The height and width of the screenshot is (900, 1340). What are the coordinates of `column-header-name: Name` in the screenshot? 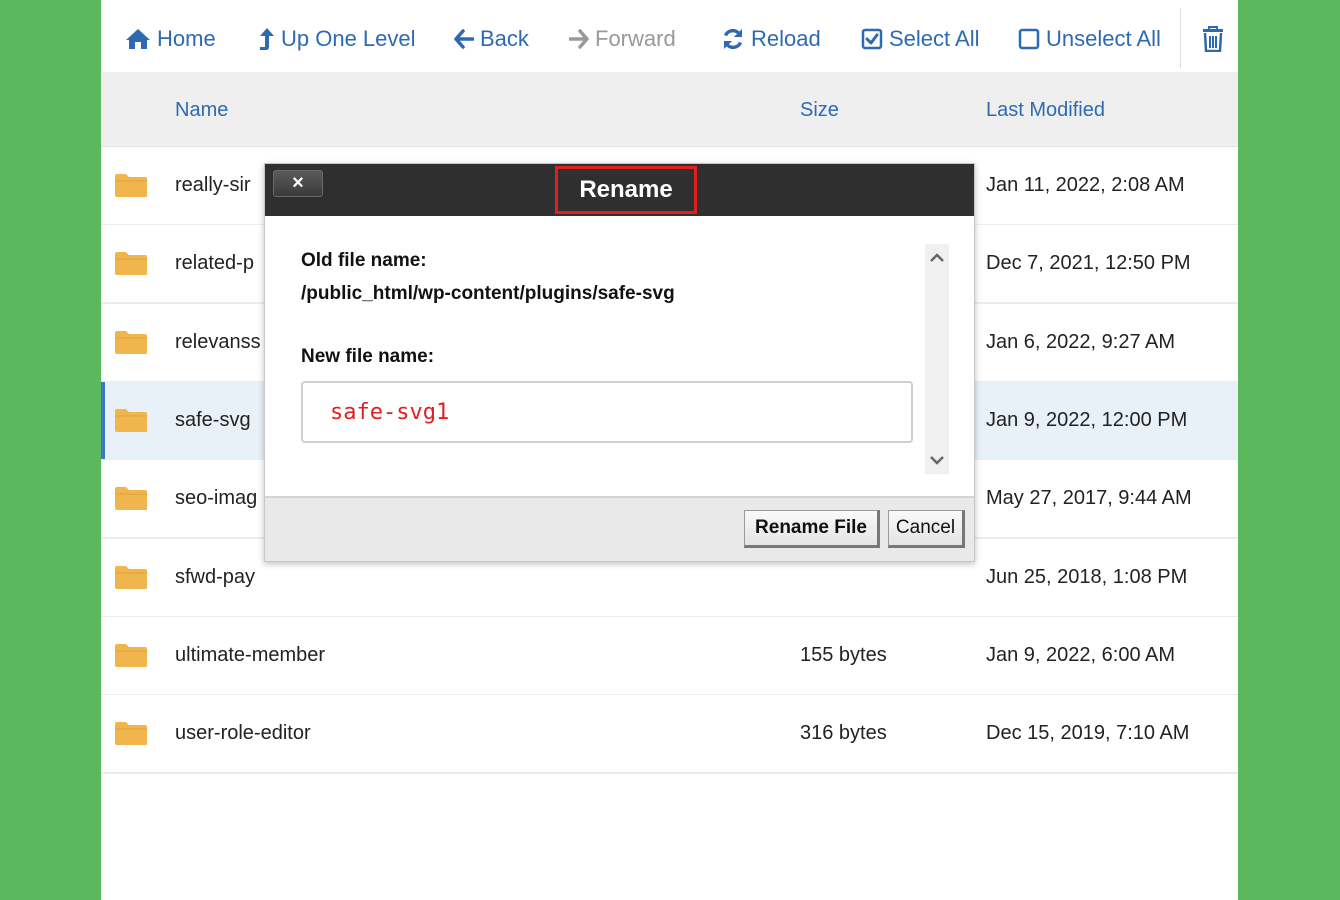 It's located at (201, 110).